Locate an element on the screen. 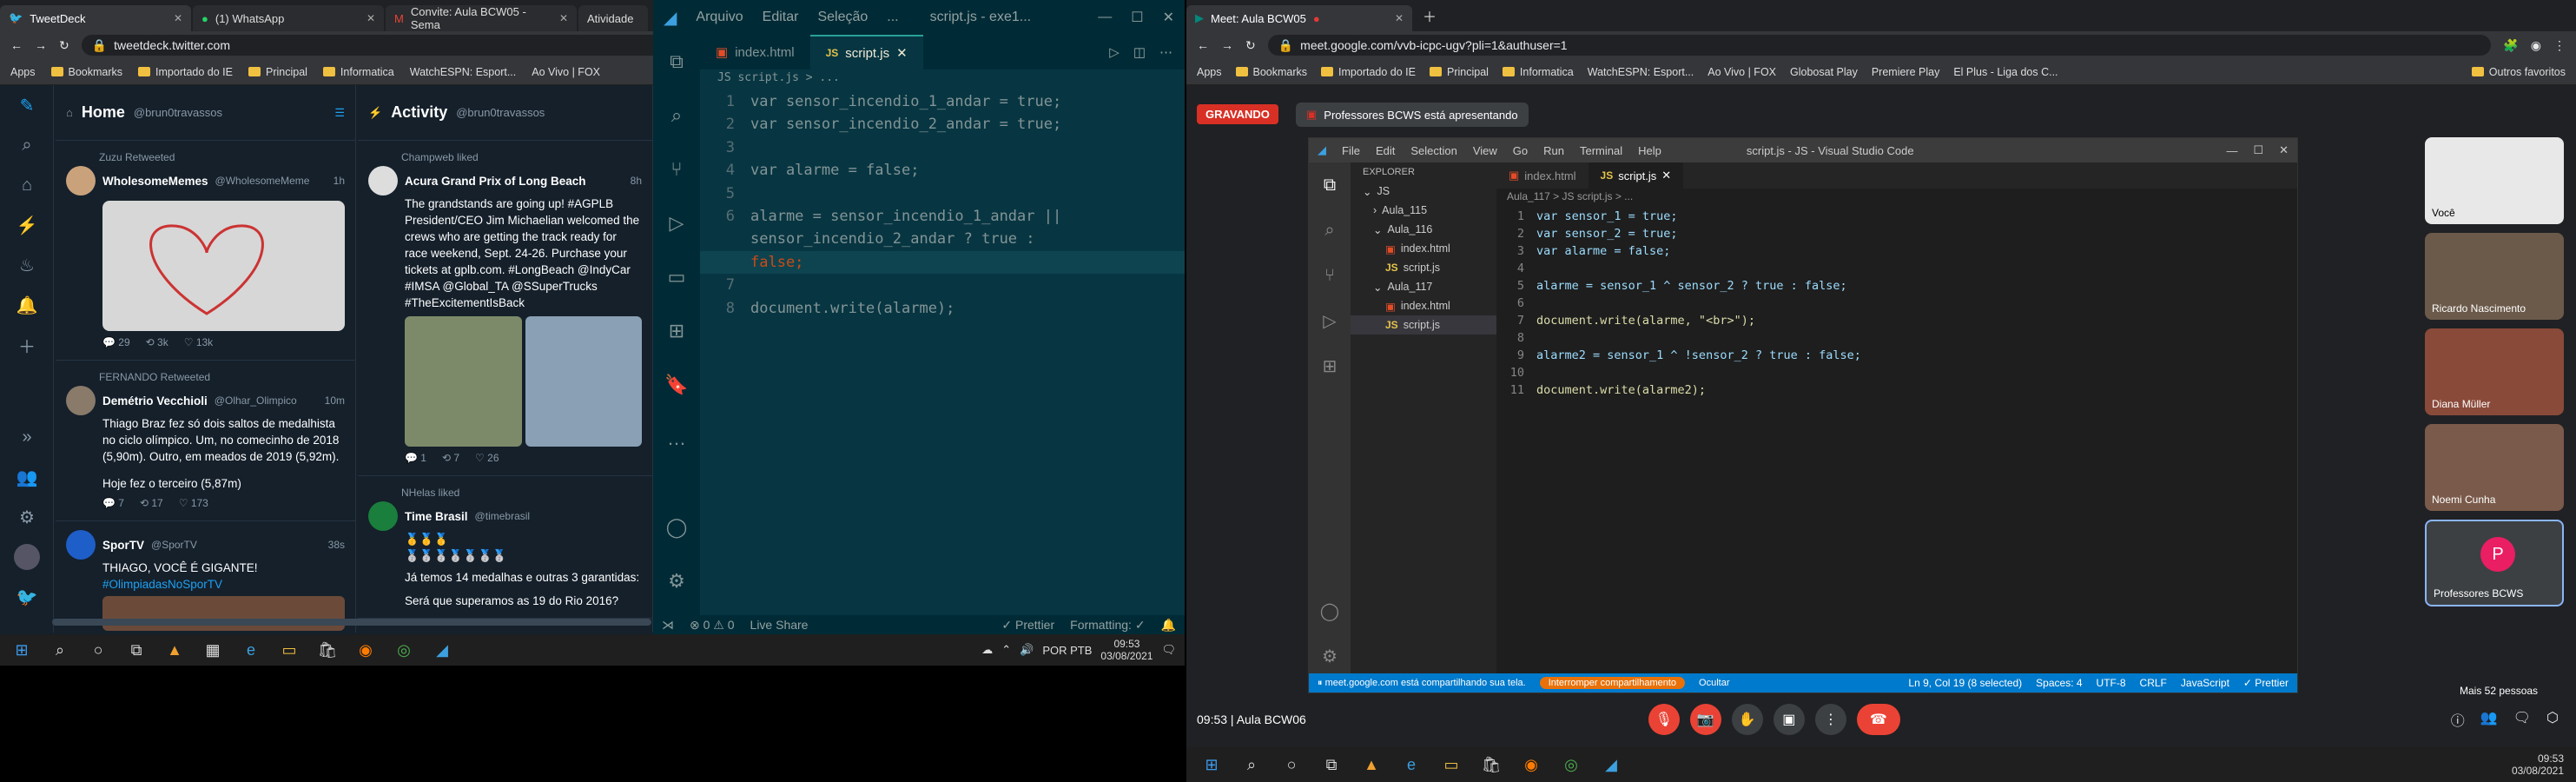 The height and width of the screenshot is (782, 2576). more-participants: Mais 52 pessoas is located at coordinates (2494, 658).